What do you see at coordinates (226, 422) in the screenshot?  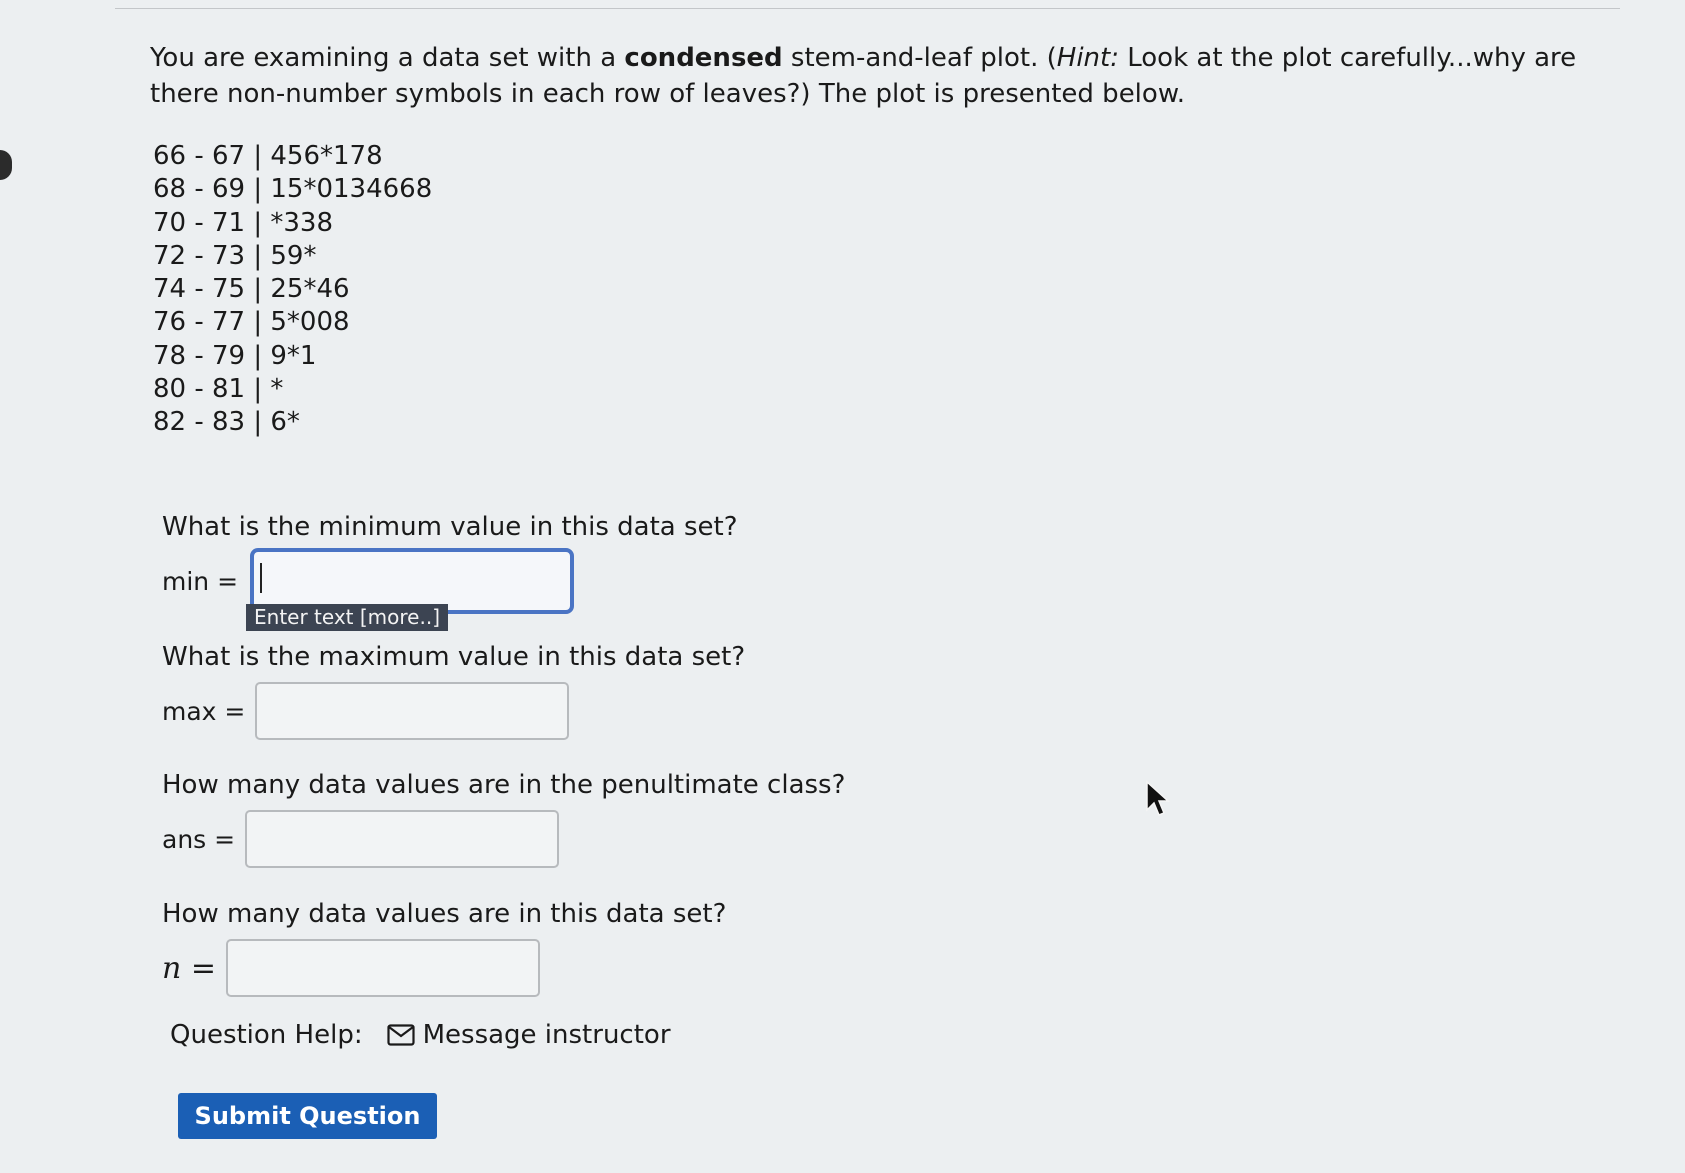 I see `stem-leaf-row: 82 - 83 | 6*` at bounding box center [226, 422].